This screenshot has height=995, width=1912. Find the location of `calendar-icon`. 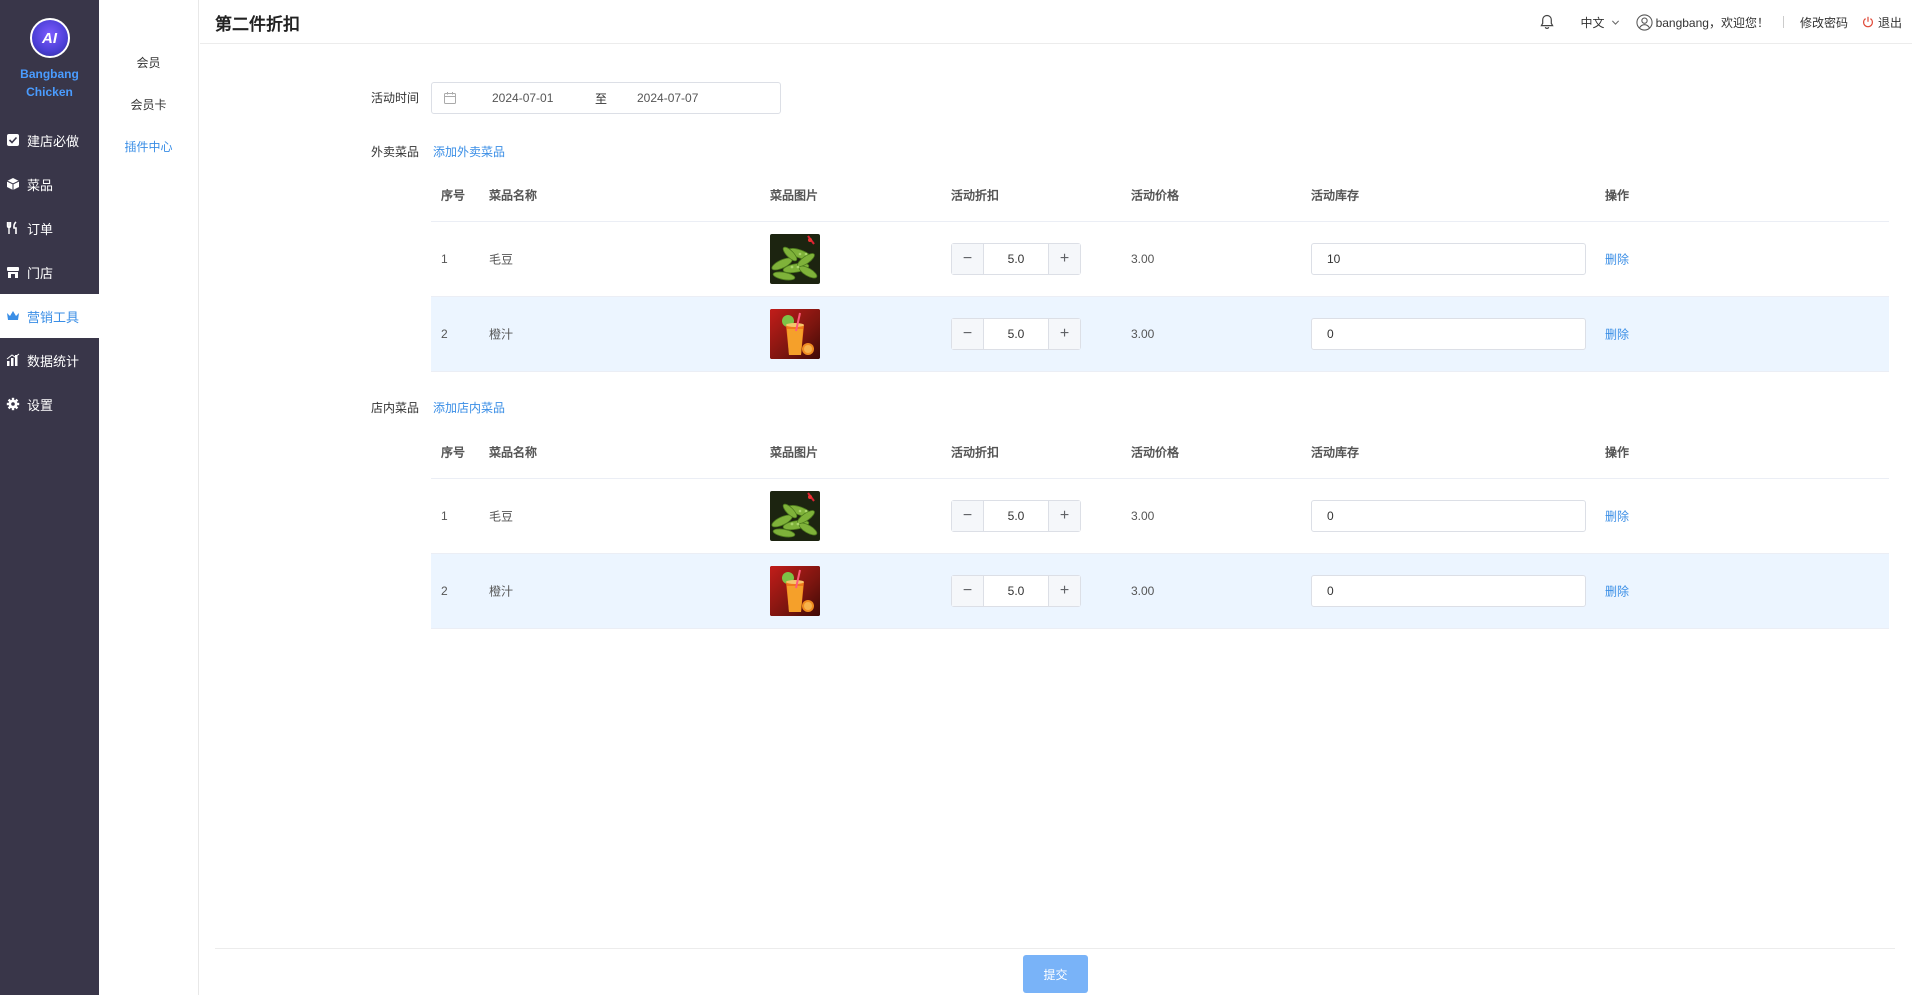

calendar-icon is located at coordinates (450, 98).